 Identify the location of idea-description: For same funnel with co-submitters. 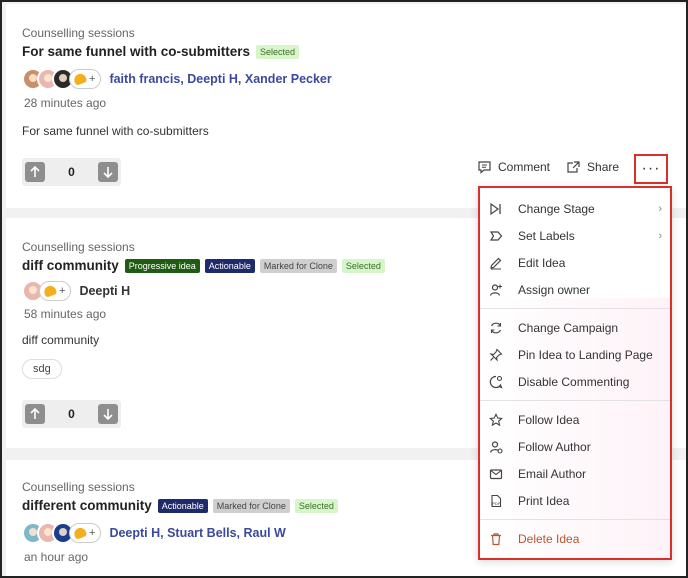
(115, 131).